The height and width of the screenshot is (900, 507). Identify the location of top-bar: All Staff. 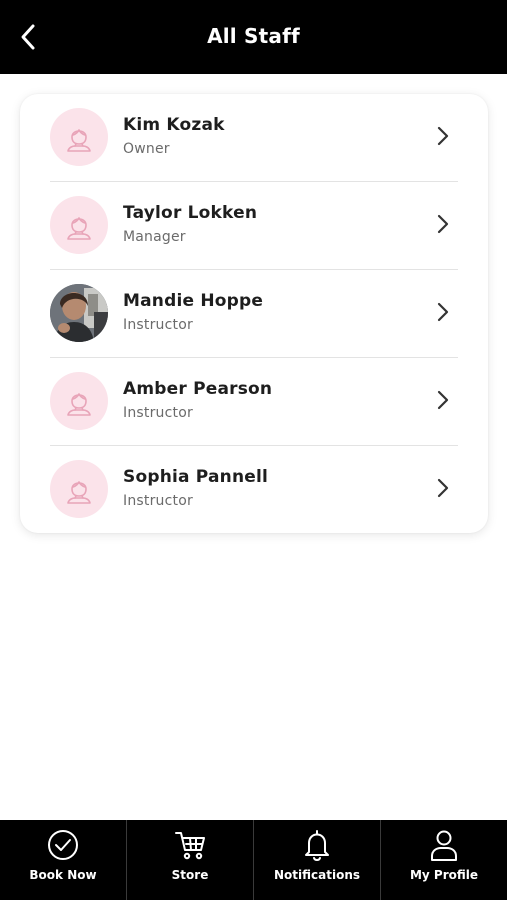
(253, 37).